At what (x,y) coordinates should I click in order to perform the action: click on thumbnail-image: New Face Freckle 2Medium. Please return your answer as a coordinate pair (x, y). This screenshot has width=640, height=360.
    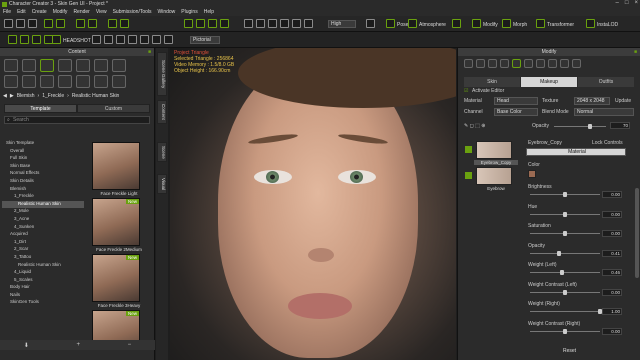
    Looking at the image, I should click on (117, 225).